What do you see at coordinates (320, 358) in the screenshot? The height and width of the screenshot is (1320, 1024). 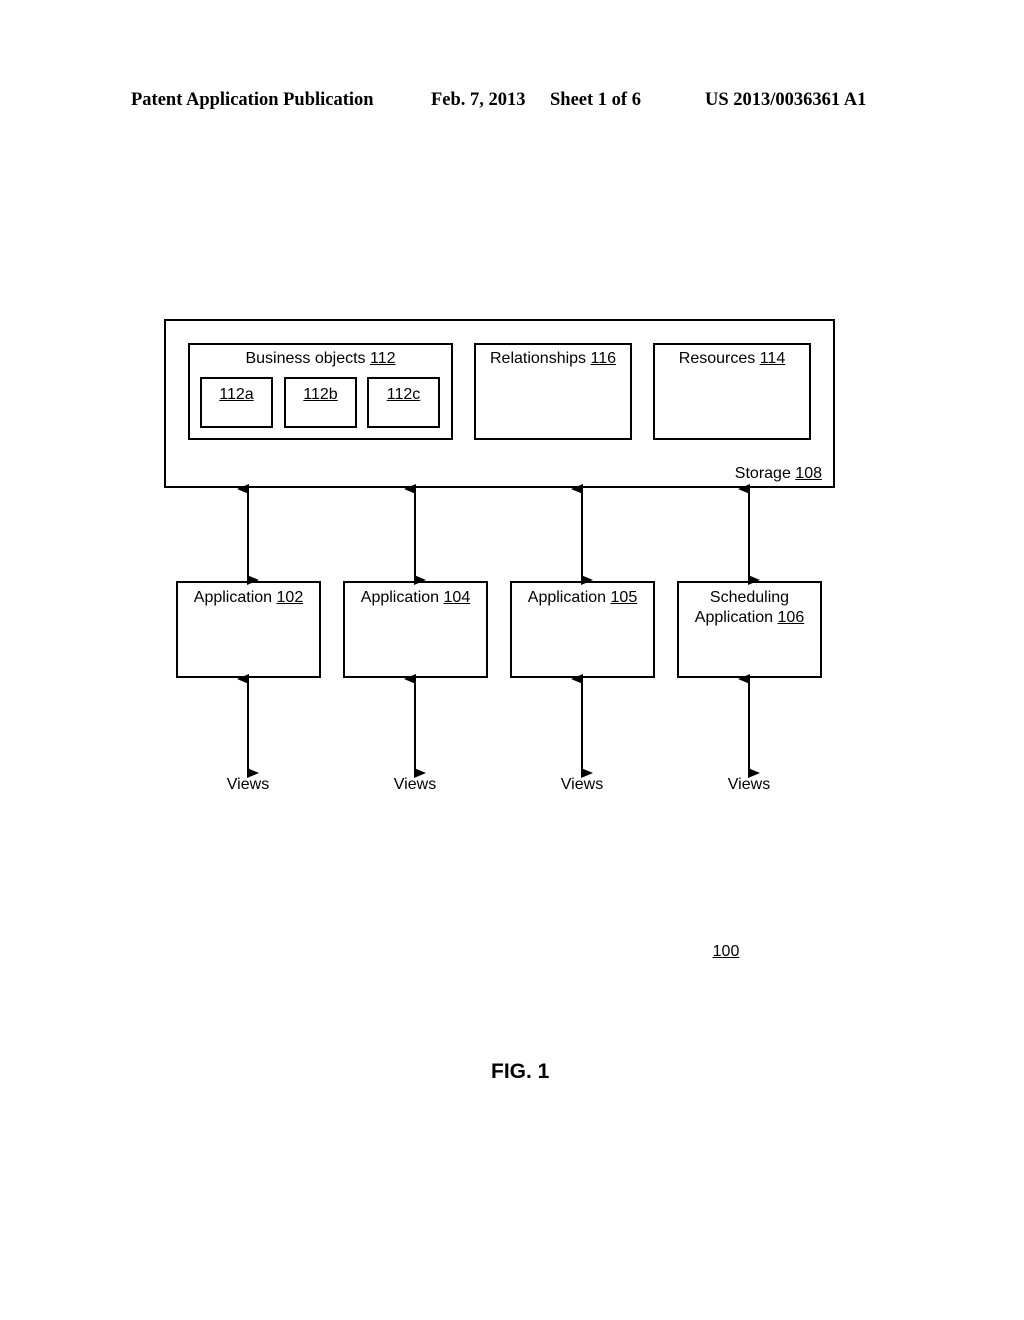 I see `business-objects-label: Business objects 112` at bounding box center [320, 358].